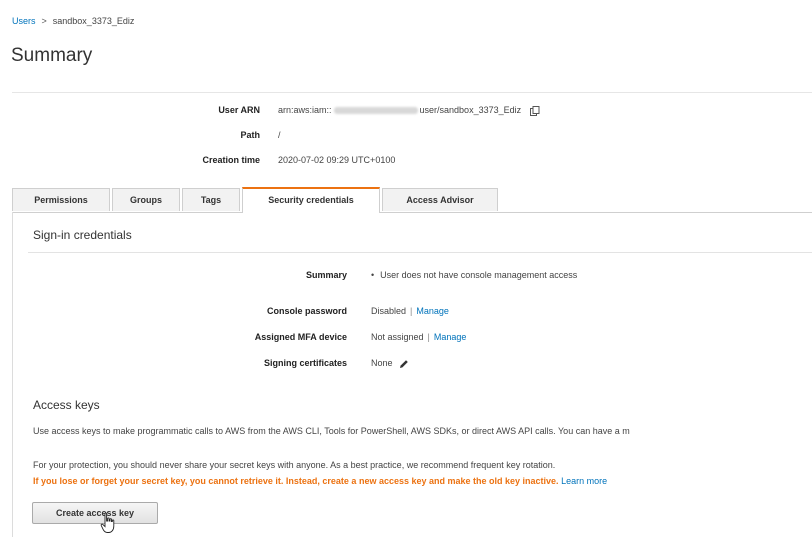 The height and width of the screenshot is (537, 812). What do you see at coordinates (305, 110) in the screenshot?
I see `user-arn-prefix: arn:aws:iam::` at bounding box center [305, 110].